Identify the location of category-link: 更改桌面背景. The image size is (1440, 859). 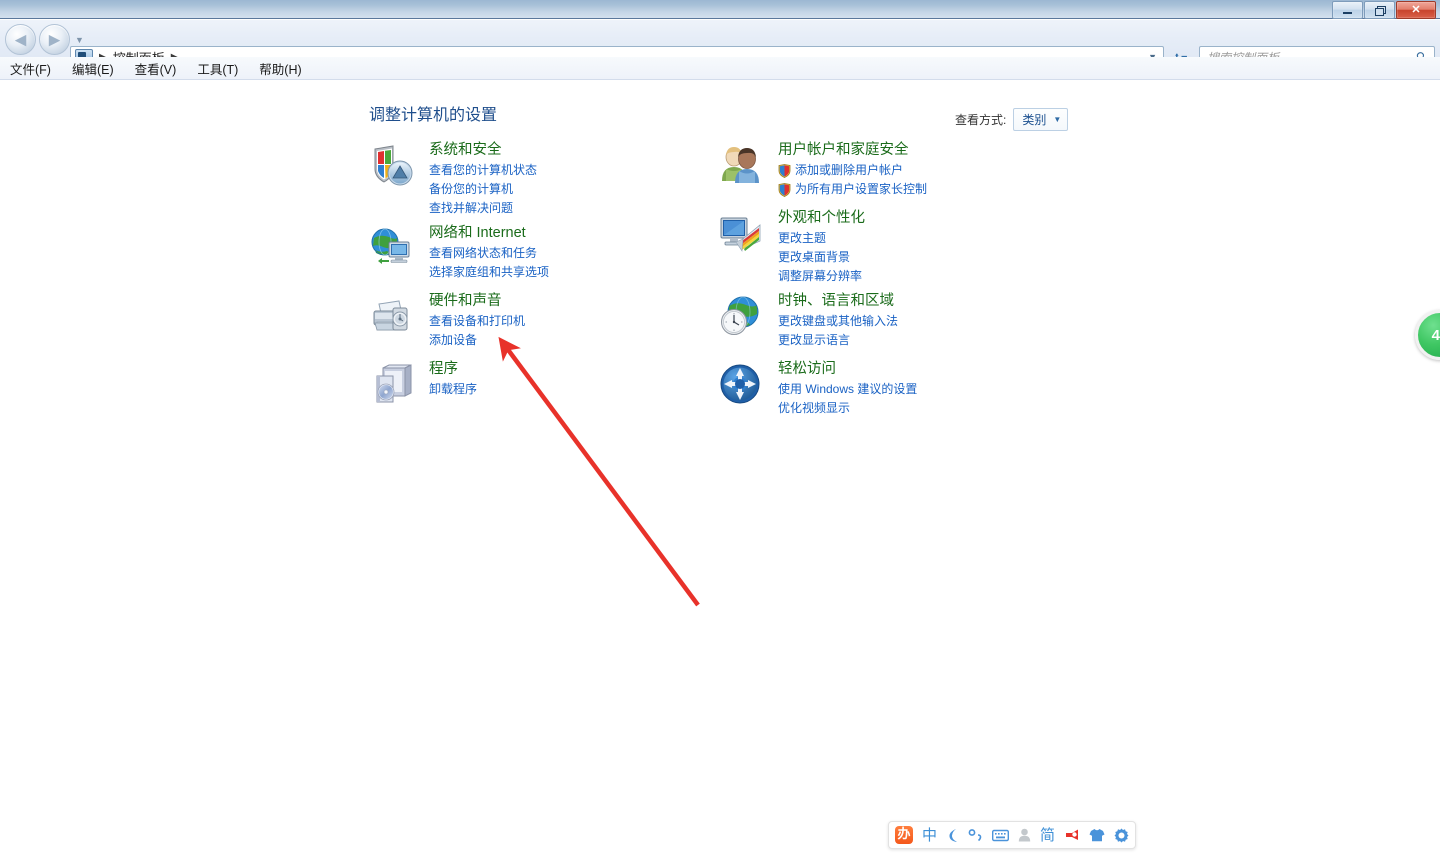
(913, 257).